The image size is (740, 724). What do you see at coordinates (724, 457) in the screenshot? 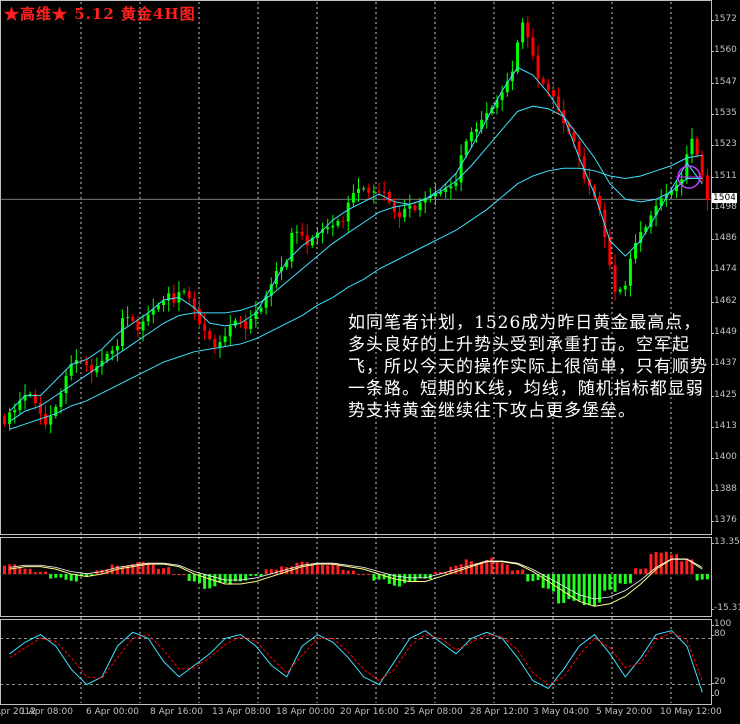
I see `price-tick-label: 1400` at bounding box center [724, 457].